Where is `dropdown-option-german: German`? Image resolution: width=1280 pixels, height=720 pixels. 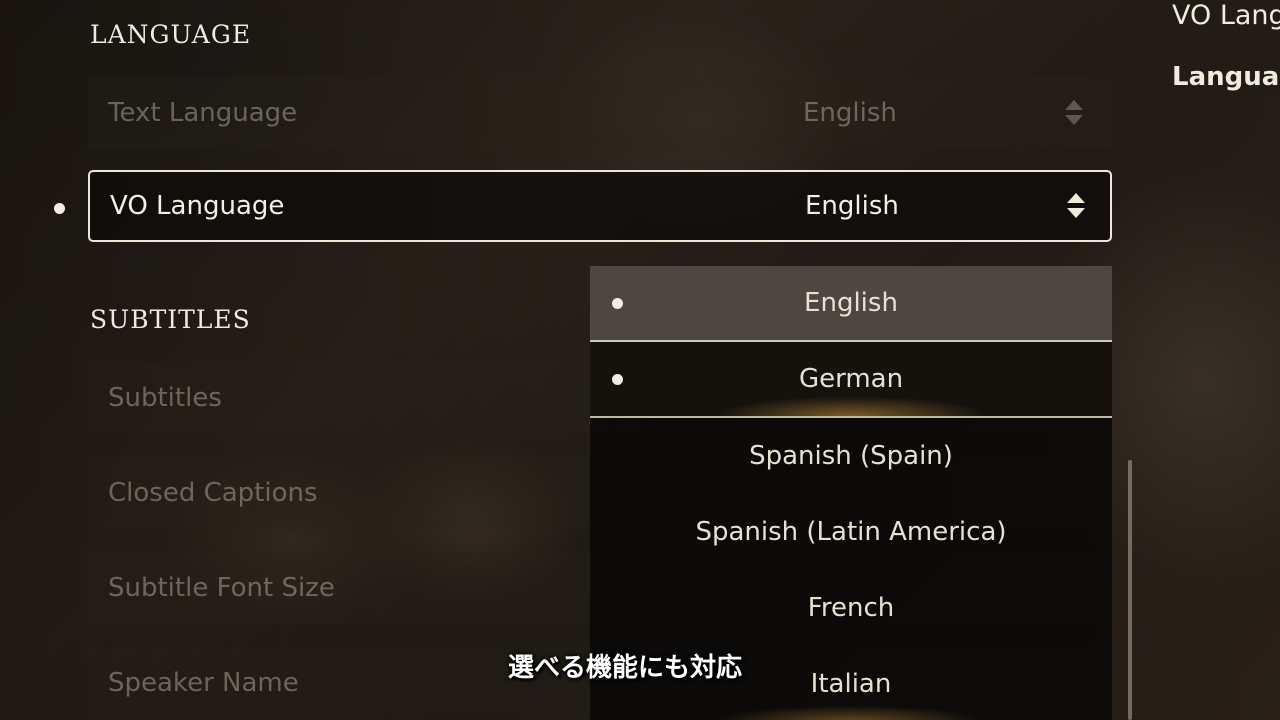
dropdown-option-german: German is located at coordinates (851, 380).